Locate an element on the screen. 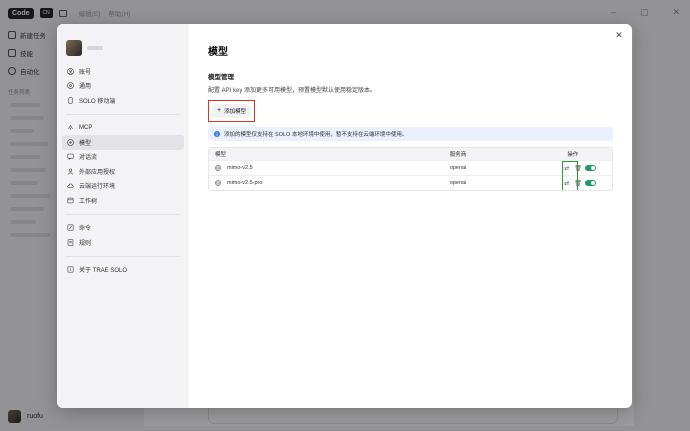  info-banner: i 添加的模型仅支持在 SOLO 本地环境中使用，暂不支持在云端环境中使用。 is located at coordinates (410, 134).